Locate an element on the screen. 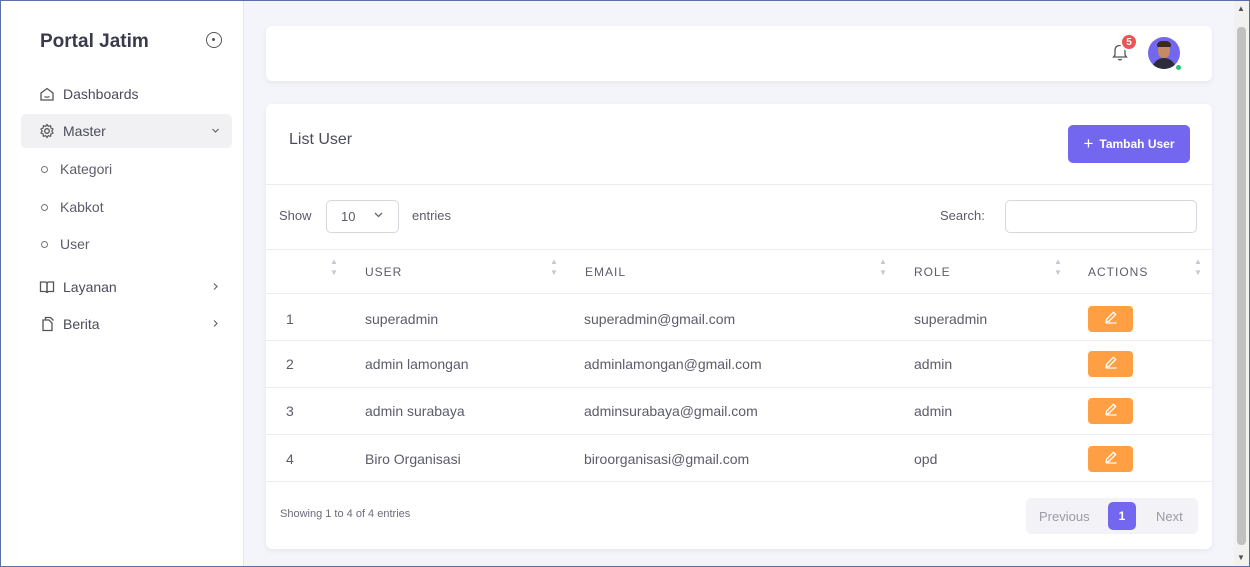  pagination: Previous 1 Next is located at coordinates (1112, 516).